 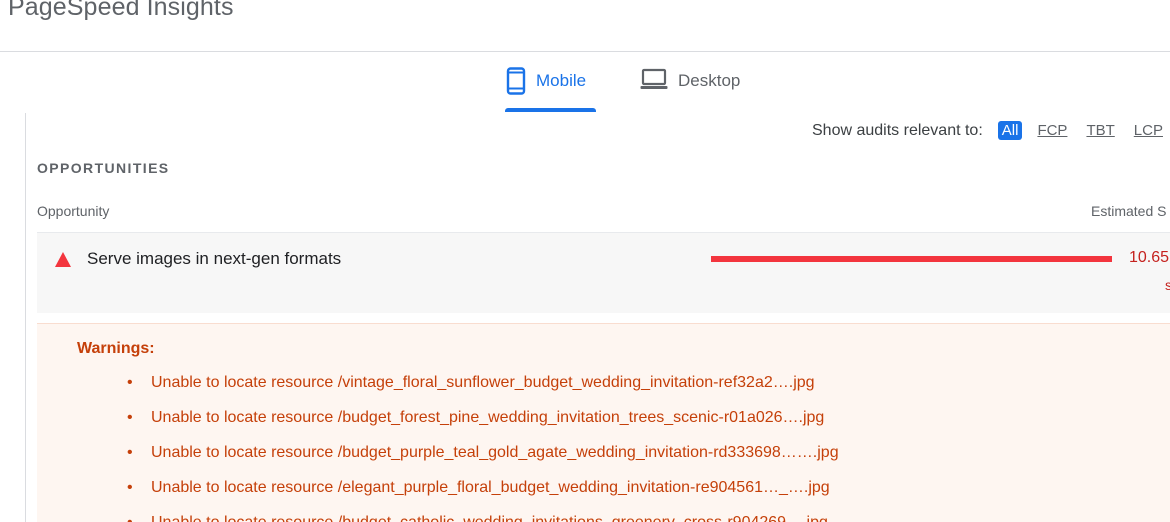 What do you see at coordinates (561, 80) in the screenshot?
I see `tab-mobile-label: Mobile` at bounding box center [561, 80].